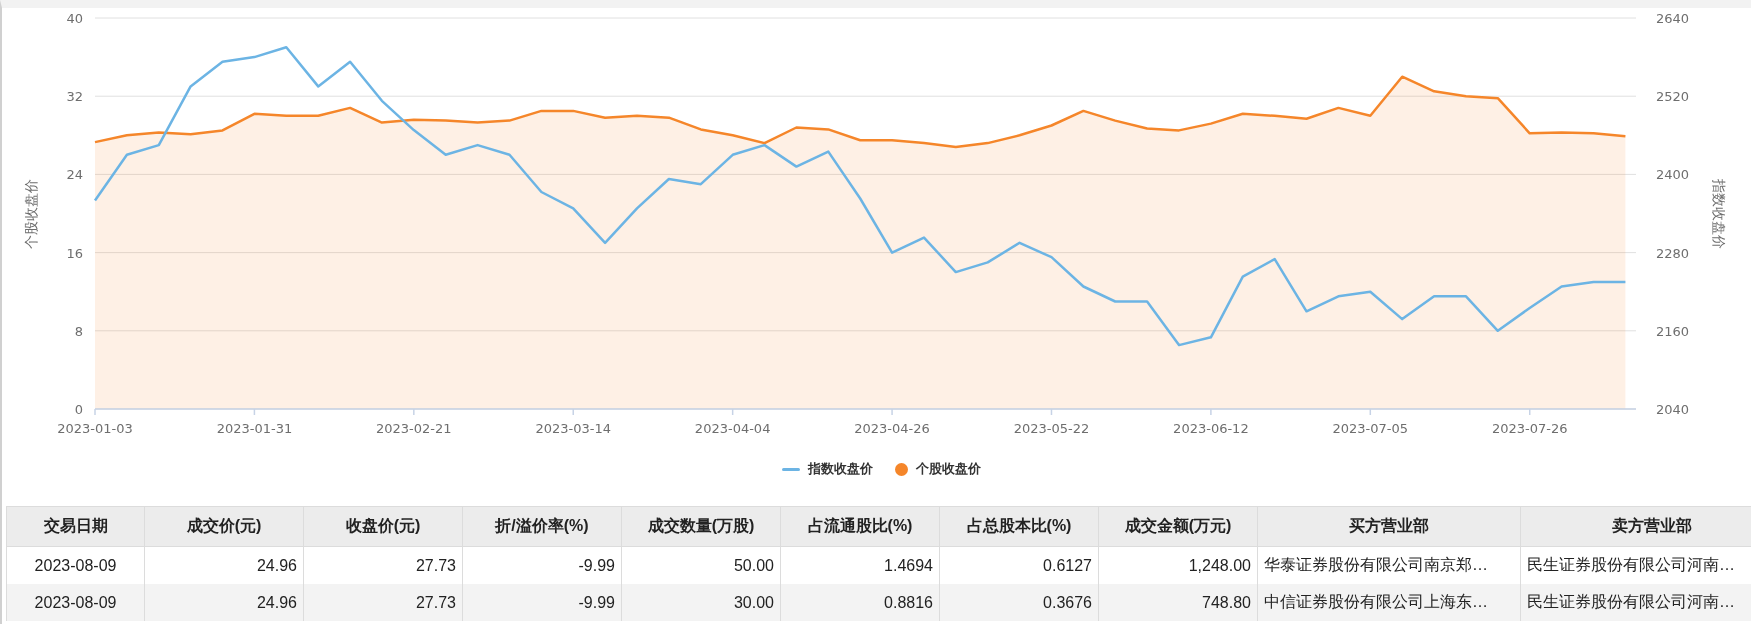  What do you see at coordinates (1019, 526) in the screenshot?
I see `column-header: 占总股本比(%)` at bounding box center [1019, 526].